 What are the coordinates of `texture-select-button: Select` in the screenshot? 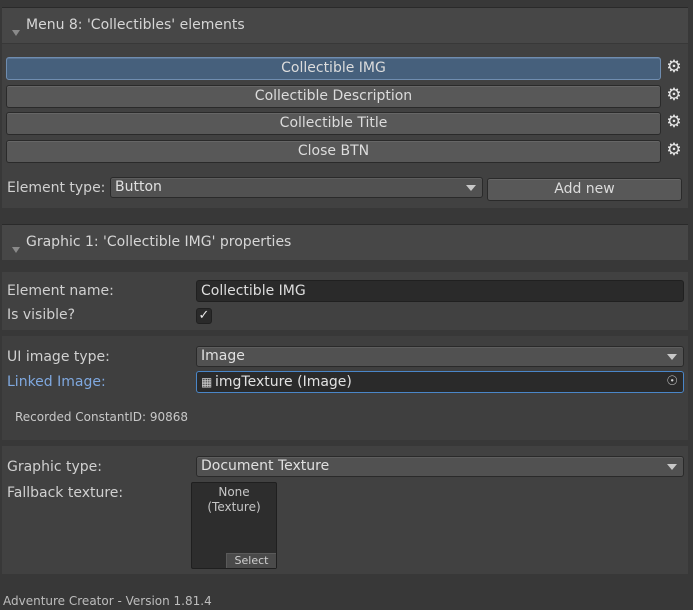 It's located at (251, 560).